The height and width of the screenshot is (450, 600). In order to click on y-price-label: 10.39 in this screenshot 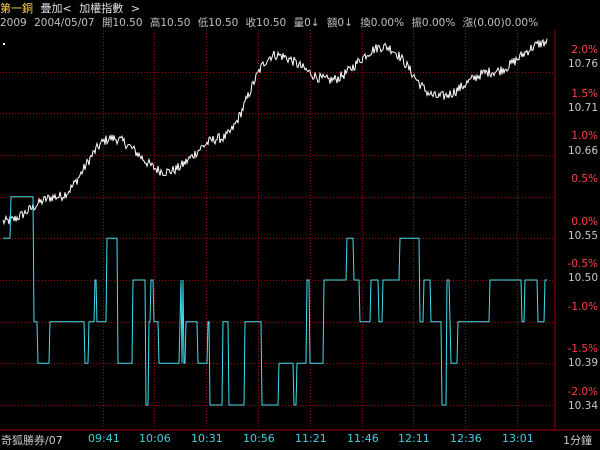, I will do `click(582, 363)`.